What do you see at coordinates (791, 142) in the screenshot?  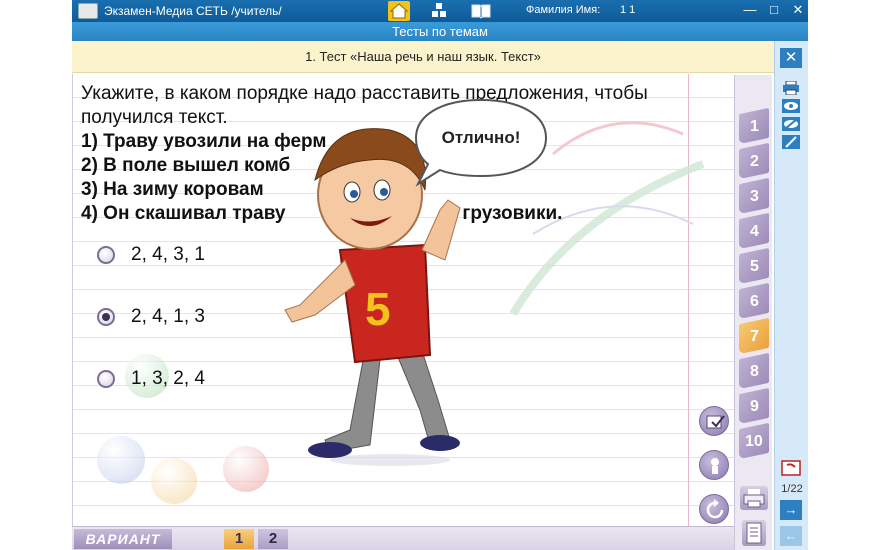 I see `pen-icon` at bounding box center [791, 142].